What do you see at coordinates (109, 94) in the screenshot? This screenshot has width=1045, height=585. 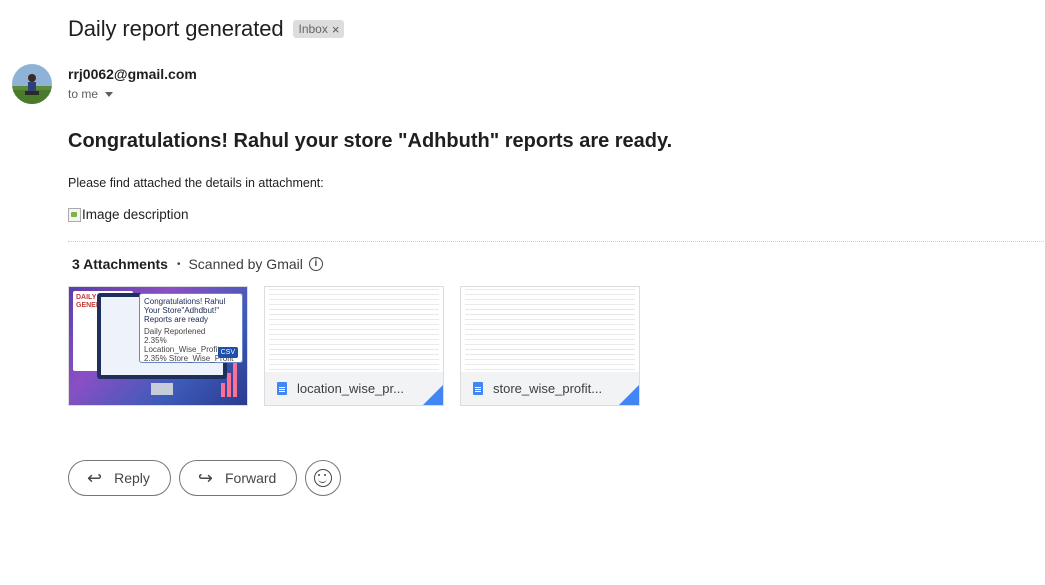 I see `chevron-down-icon` at bounding box center [109, 94].